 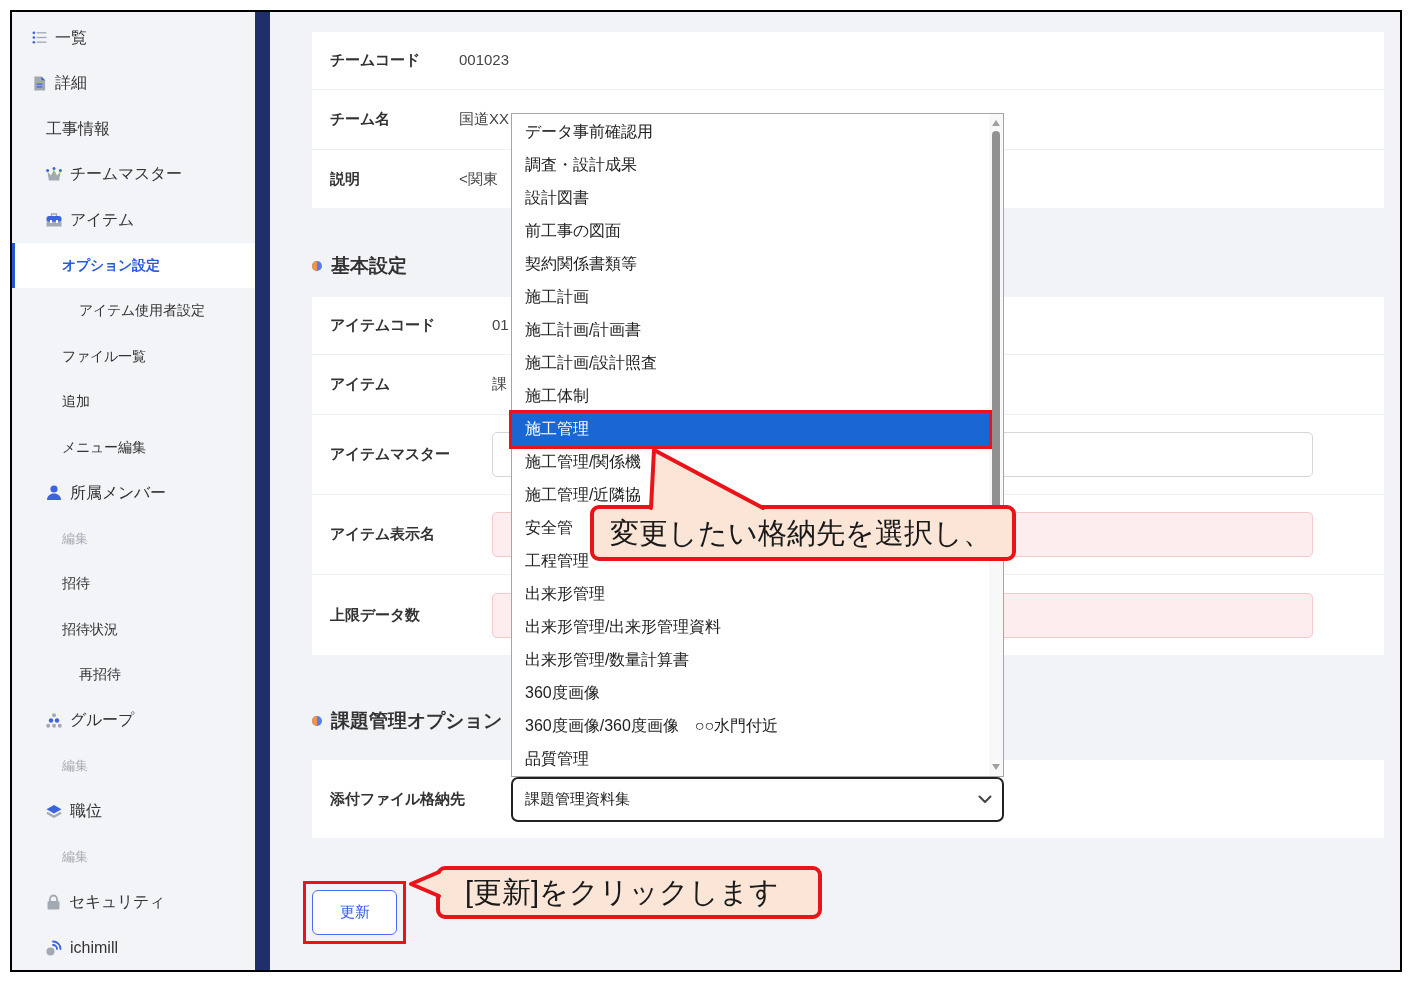 What do you see at coordinates (757, 799) in the screenshot?
I see `select-field: 課題管理資料集` at bounding box center [757, 799].